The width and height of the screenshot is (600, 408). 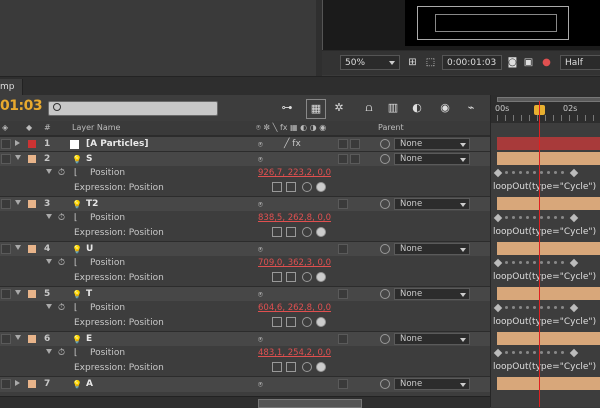 I want to click on comp-mini-flowchart-icon: ⊶, so click(x=287, y=108).